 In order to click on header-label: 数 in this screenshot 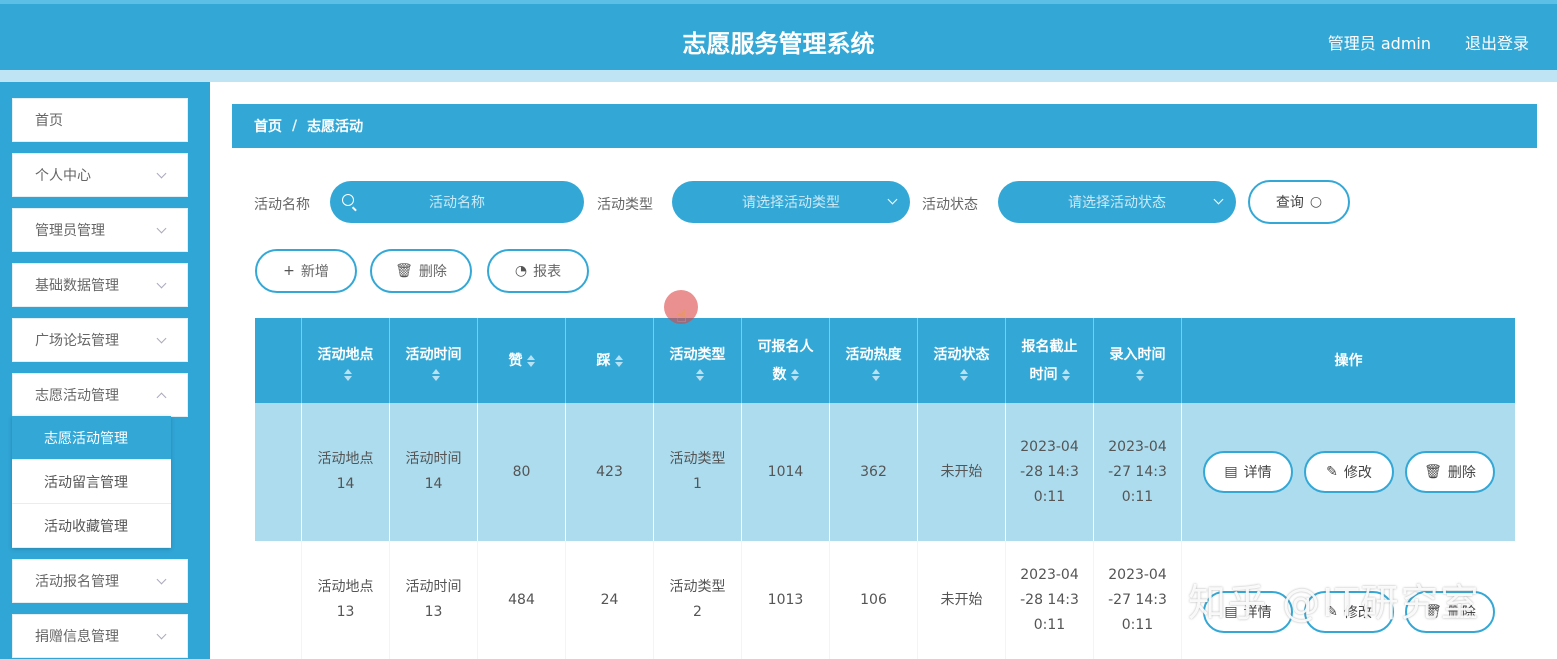, I will do `click(779, 374)`.